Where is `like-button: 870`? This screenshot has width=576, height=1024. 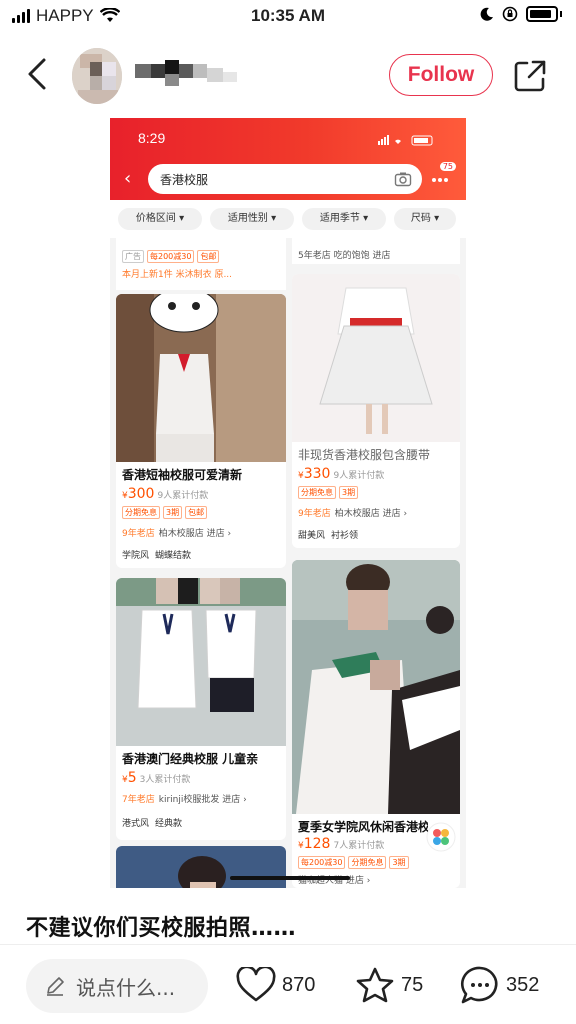
like-button: 870 is located at coordinates (275, 985).